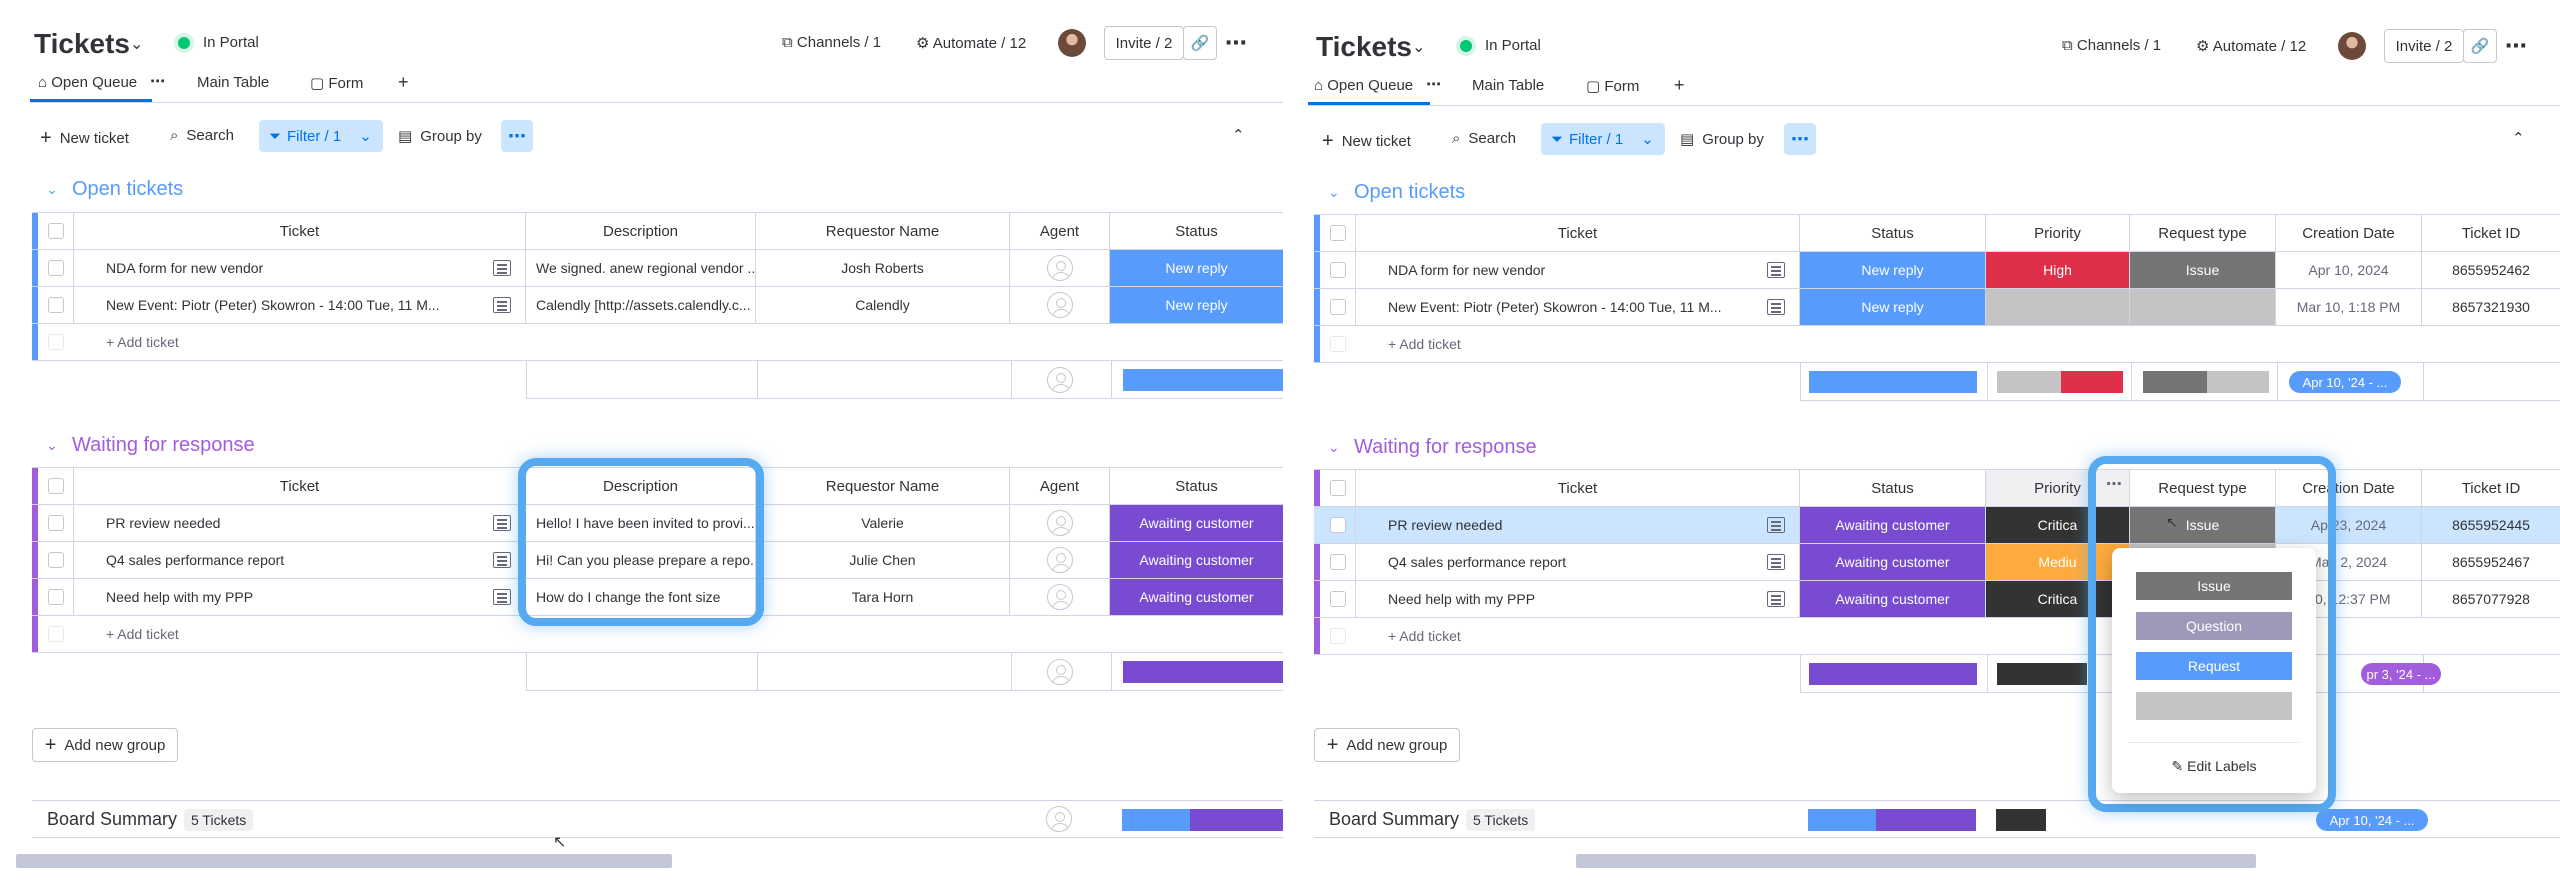 Image resolution: width=2560 pixels, height=884 pixels. Describe the element at coordinates (1578, 562) in the screenshot. I see `ticket-name: Q4 sales performance report` at that location.